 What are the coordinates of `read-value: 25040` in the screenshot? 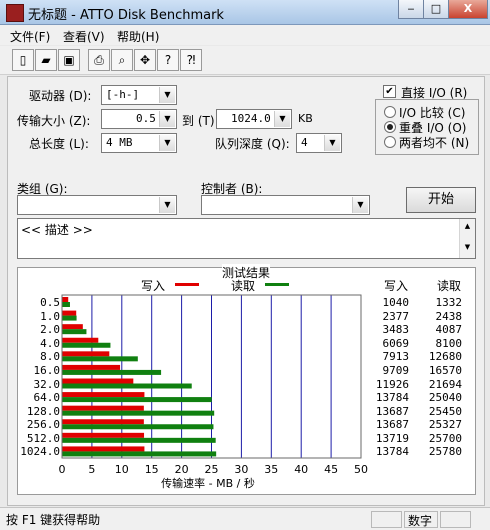 It's located at (445, 398).